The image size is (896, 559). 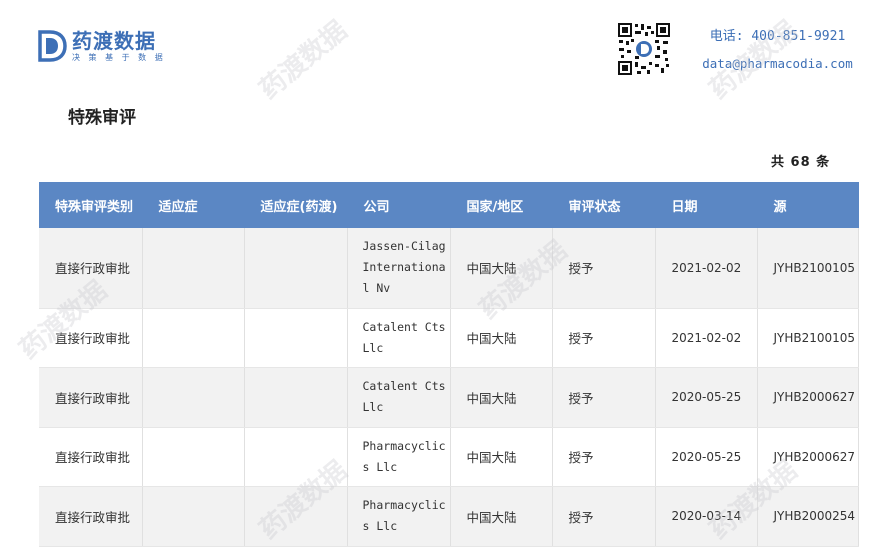 What do you see at coordinates (604, 205) in the screenshot?
I see `column-header-status: 审评状态` at bounding box center [604, 205].